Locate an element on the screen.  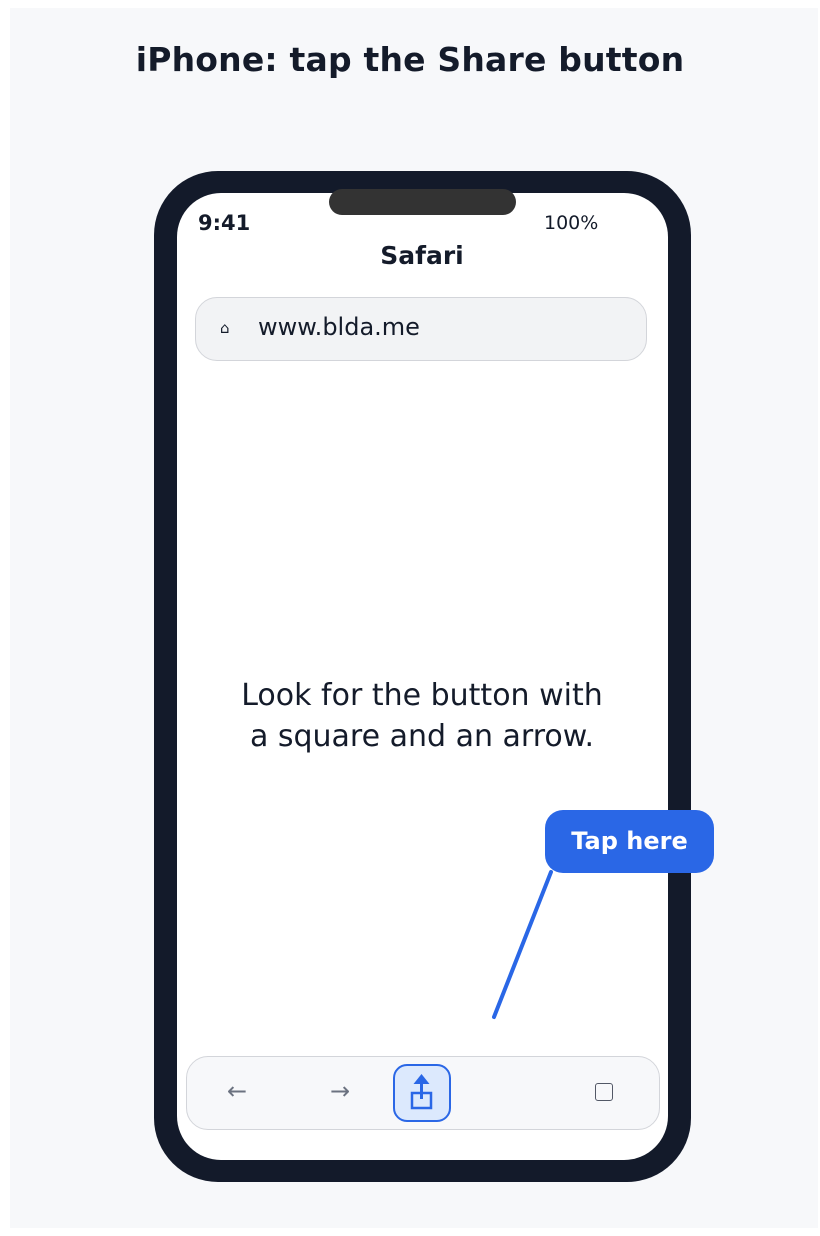
home-icon: ⌂ is located at coordinates (225, 328).